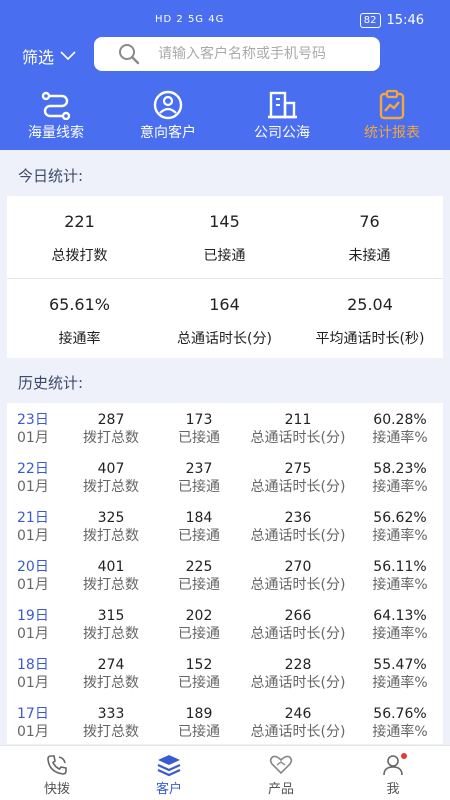  What do you see at coordinates (370, 20) in the screenshot?
I see `battery-icon: 82` at bounding box center [370, 20].